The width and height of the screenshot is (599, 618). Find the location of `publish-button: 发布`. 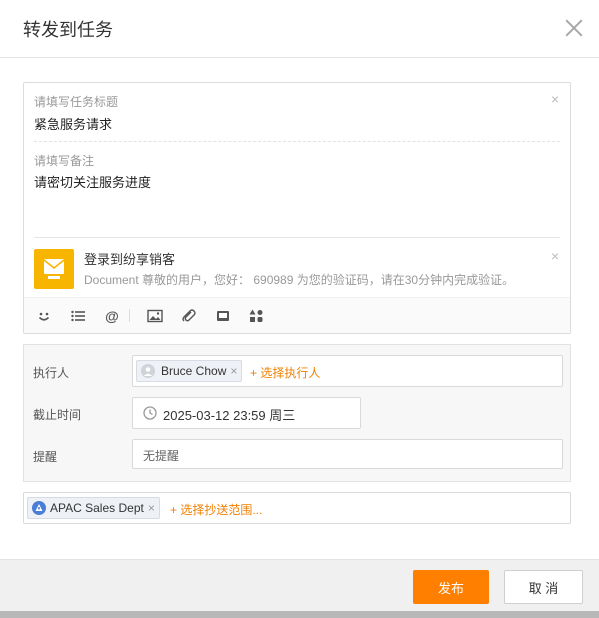

publish-button: 发布 is located at coordinates (451, 587).